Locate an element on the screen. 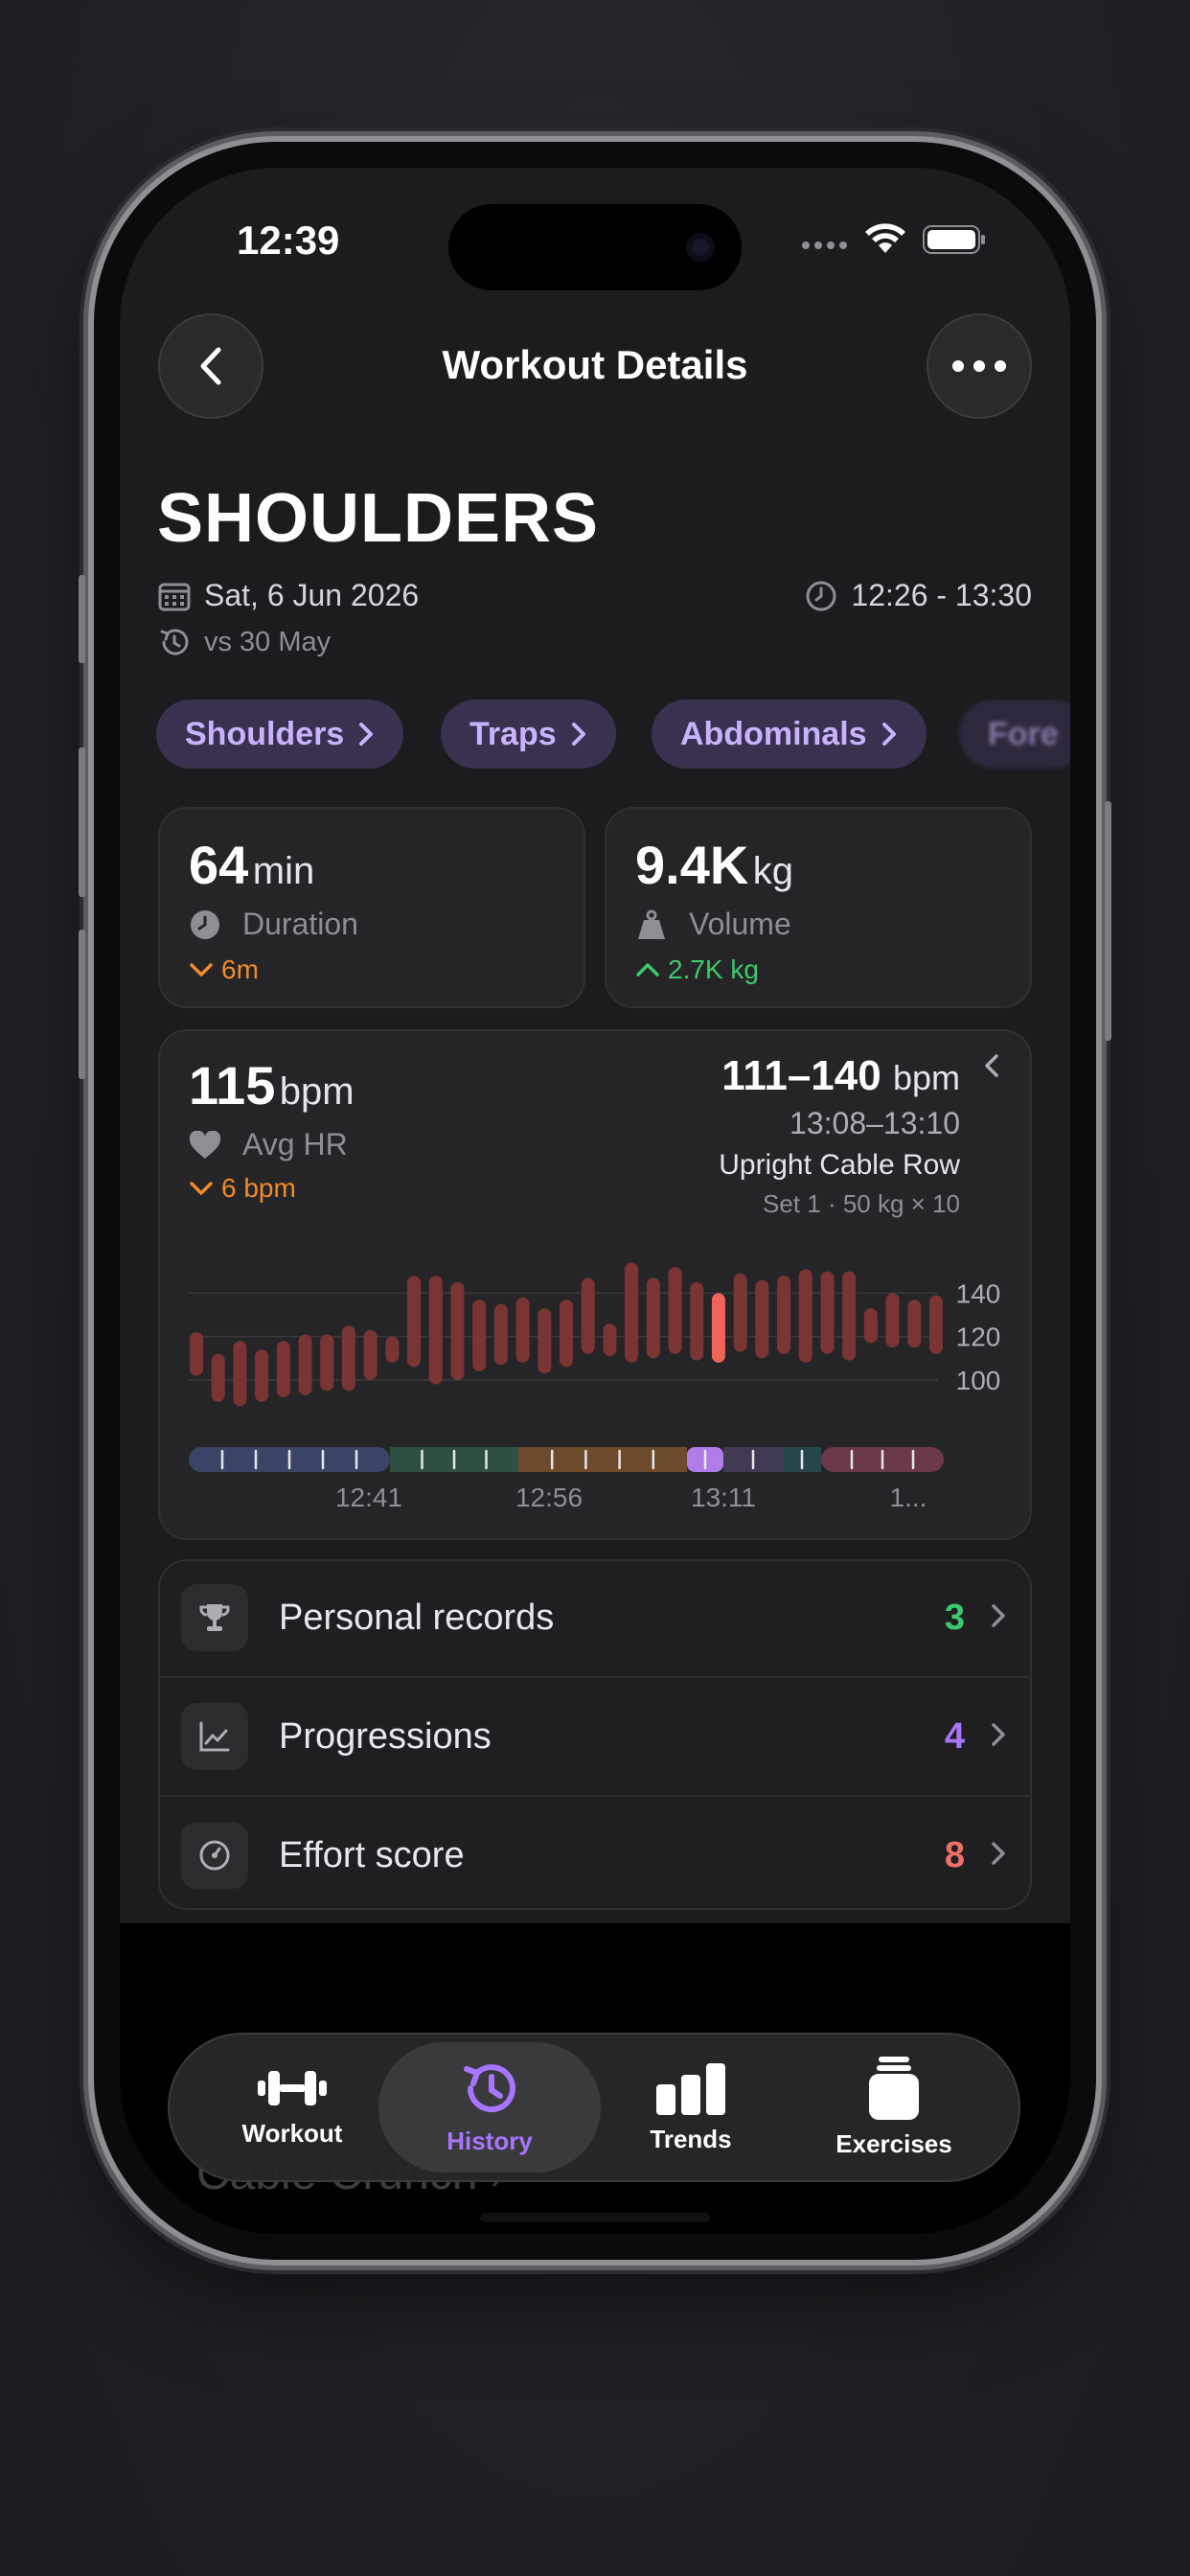 This screenshot has height=2576, width=1190. wifi-icon is located at coordinates (885, 241).